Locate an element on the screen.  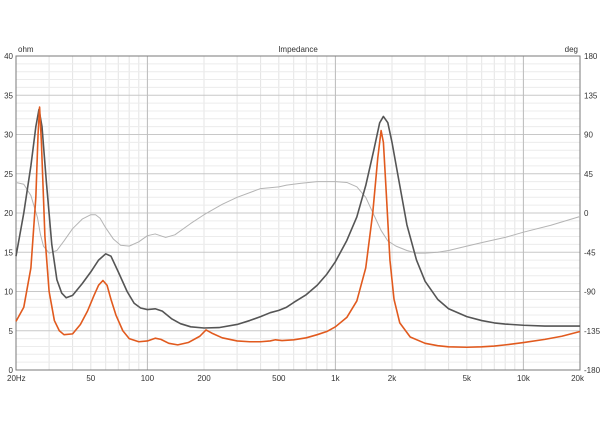
y-right-tick-label: 90 is located at coordinates (588, 135).